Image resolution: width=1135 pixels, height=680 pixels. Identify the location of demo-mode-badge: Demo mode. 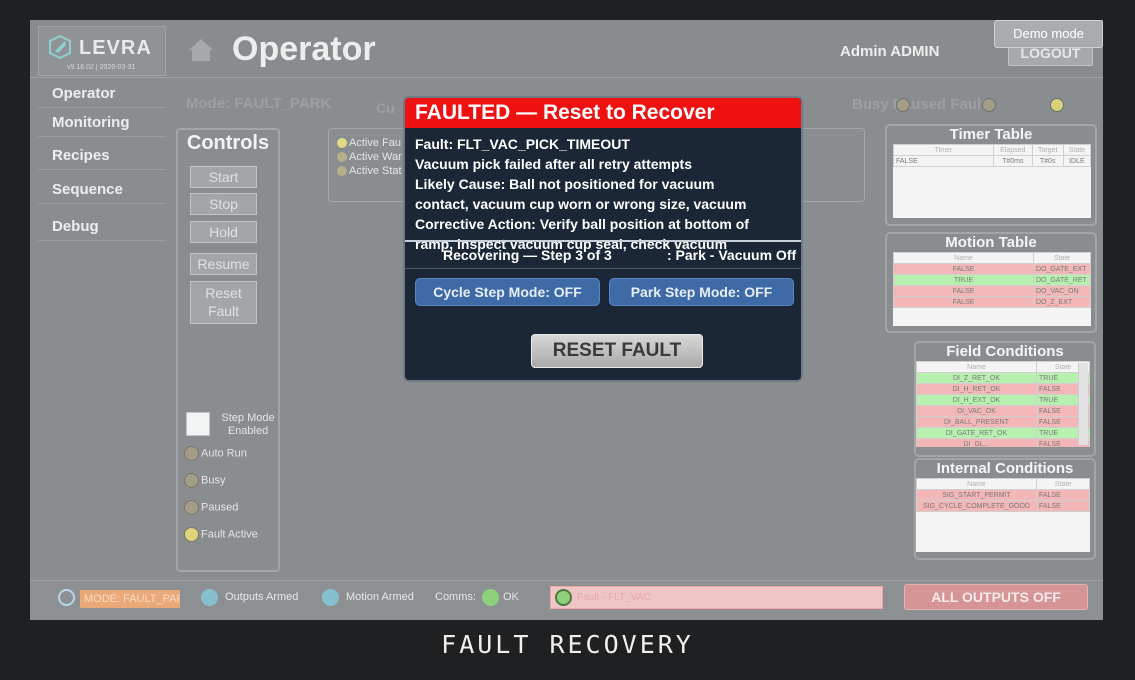
(1048, 34).